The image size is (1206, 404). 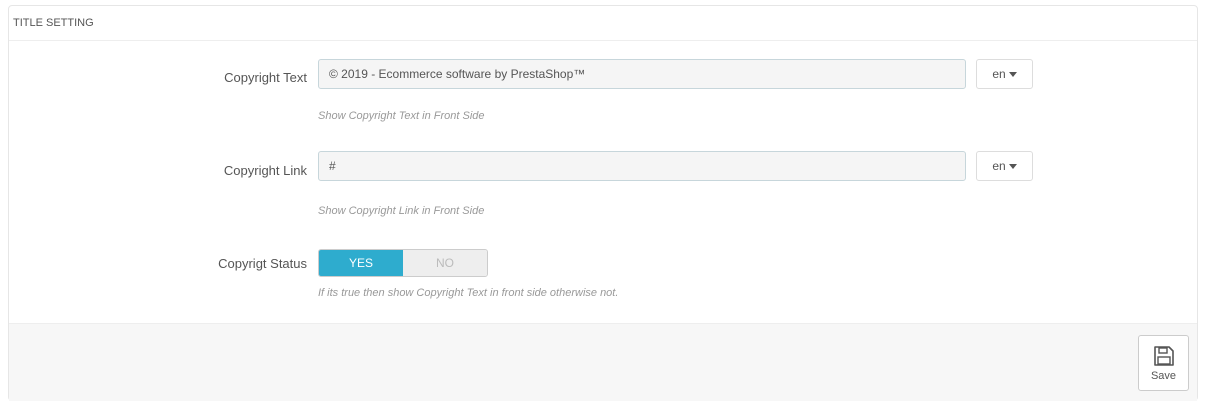 I want to click on copyright-text-language-dropdown: en, so click(x=1004, y=74).